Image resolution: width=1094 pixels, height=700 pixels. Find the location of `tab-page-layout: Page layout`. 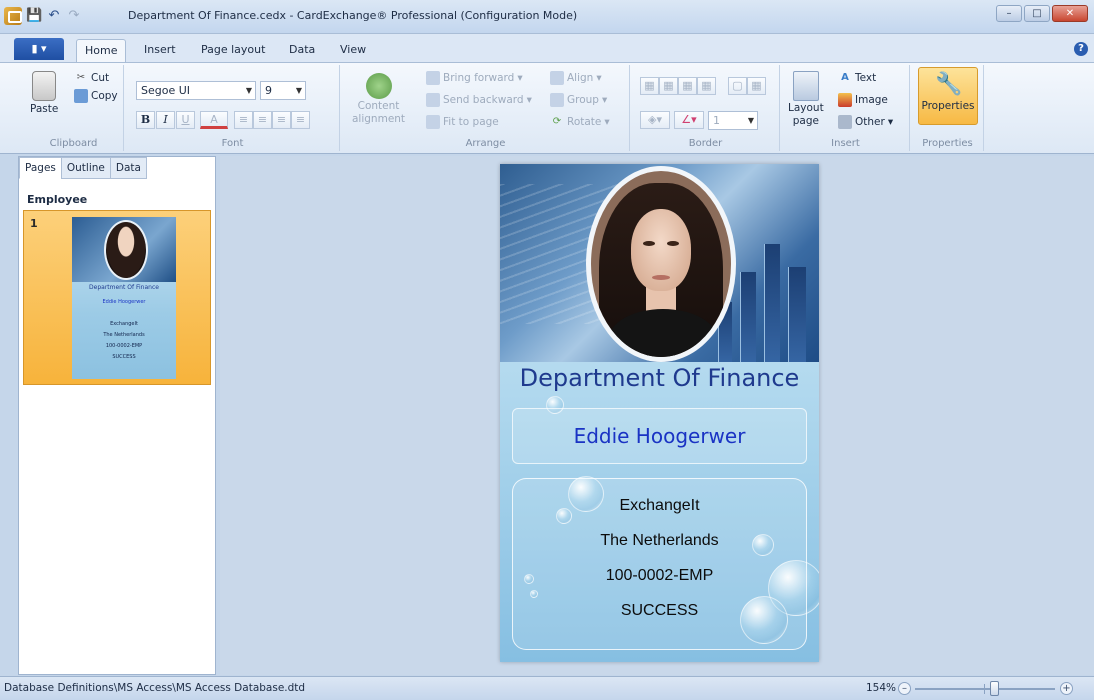

tab-page-layout: Page layout is located at coordinates (233, 50).